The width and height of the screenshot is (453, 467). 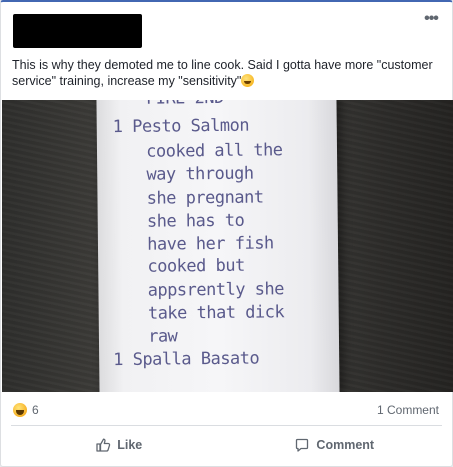 I want to click on more-options-icon: •••, so click(x=431, y=18).